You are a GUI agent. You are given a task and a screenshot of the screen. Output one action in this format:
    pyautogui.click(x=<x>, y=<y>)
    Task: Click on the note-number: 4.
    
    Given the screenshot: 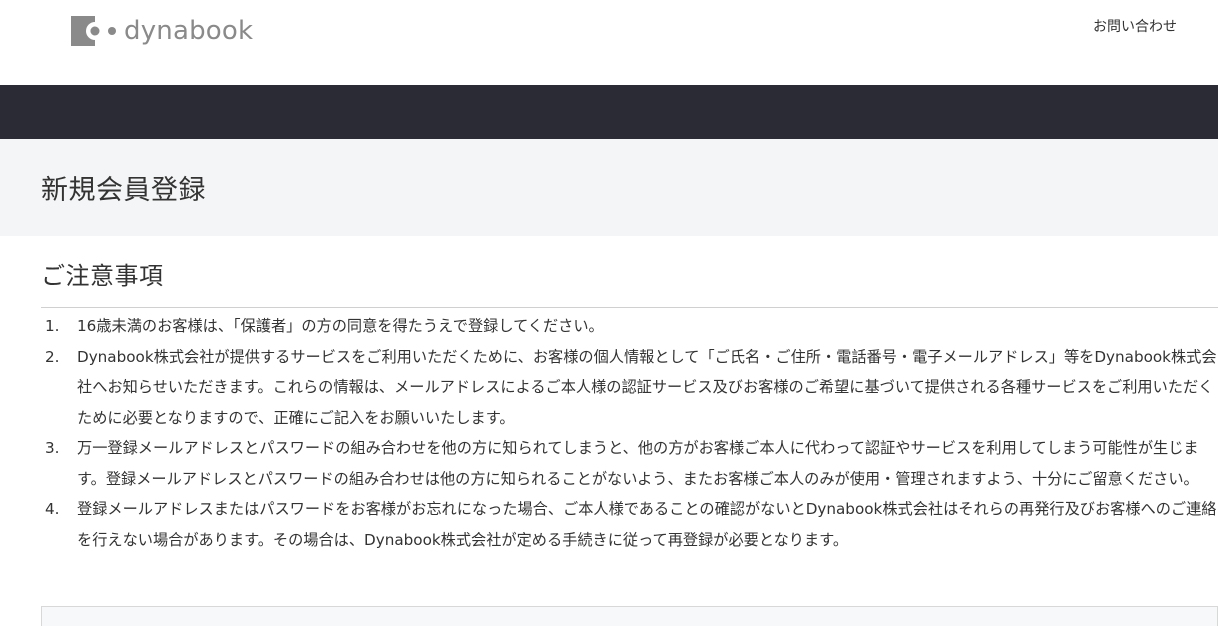 What is the action you would take?
    pyautogui.click(x=52, y=509)
    